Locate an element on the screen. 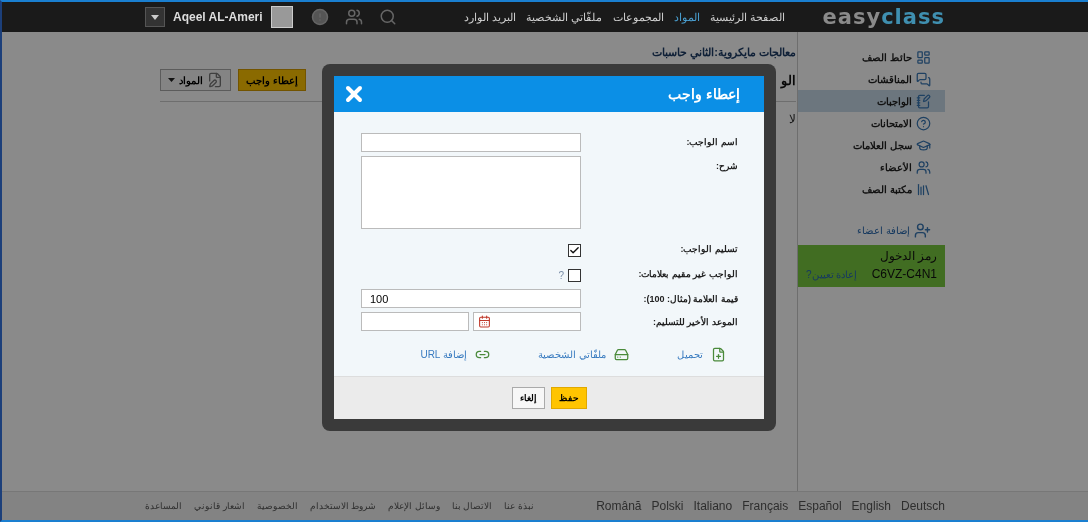 The image size is (1088, 522). page-heading: الو is located at coordinates (788, 80).